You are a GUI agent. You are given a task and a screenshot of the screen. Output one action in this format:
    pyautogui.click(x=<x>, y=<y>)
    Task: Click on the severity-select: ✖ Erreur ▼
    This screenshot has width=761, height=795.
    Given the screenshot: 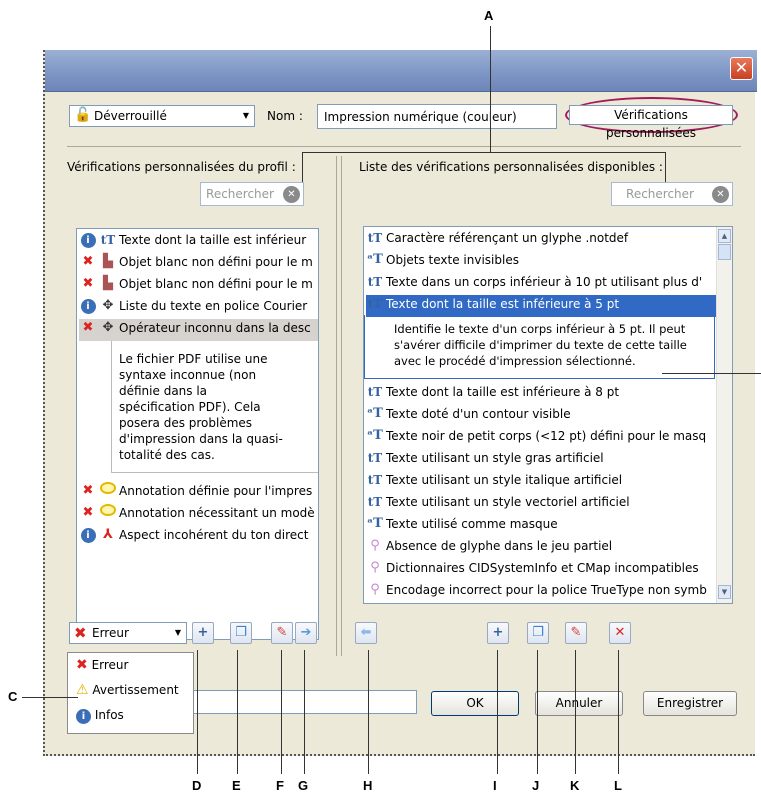 What is the action you would take?
    pyautogui.click(x=128, y=633)
    